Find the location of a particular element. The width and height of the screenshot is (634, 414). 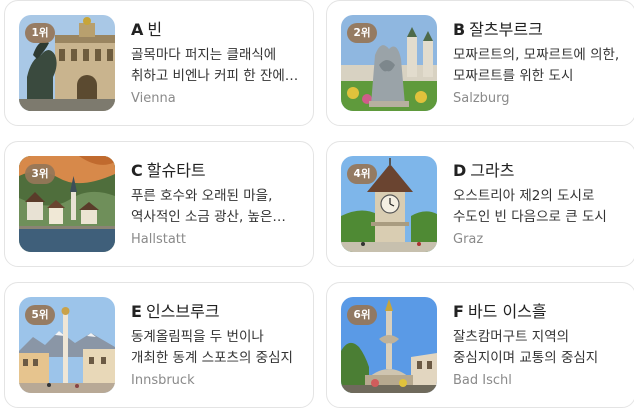

destination-description: 푸른 호수와 오래된 마을, 역사적인 소금 광산, 높은 산이 어우러진 곳 is located at coordinates (202, 206).